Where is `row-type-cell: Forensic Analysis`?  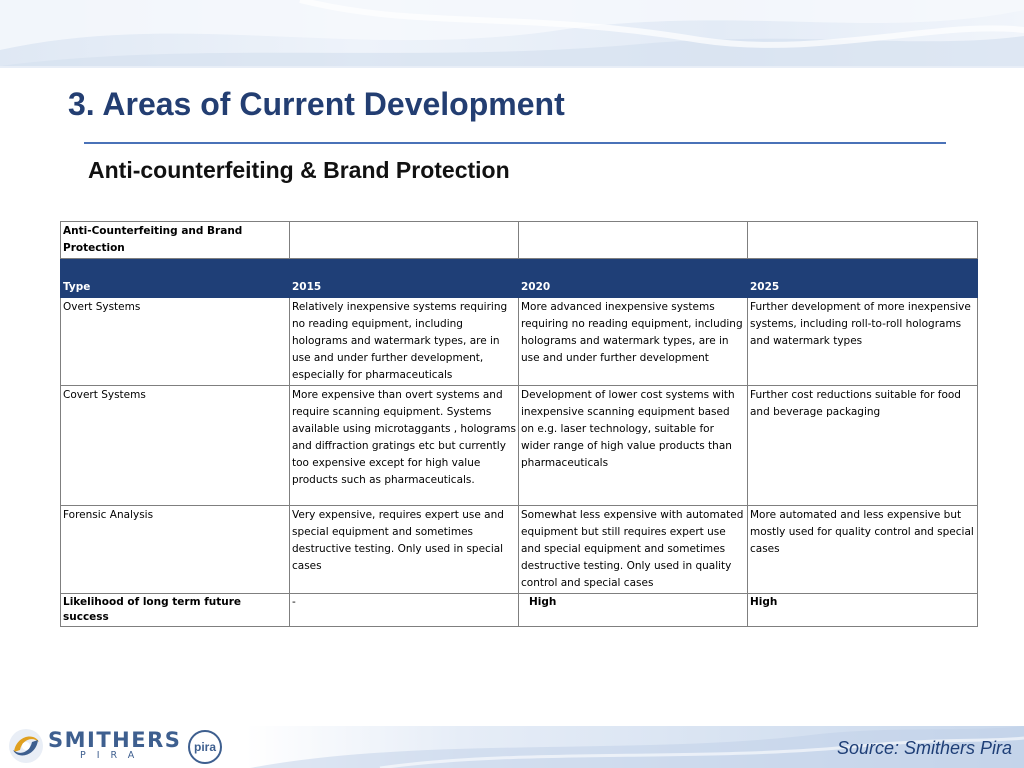
row-type-cell: Forensic Analysis is located at coordinates (175, 549).